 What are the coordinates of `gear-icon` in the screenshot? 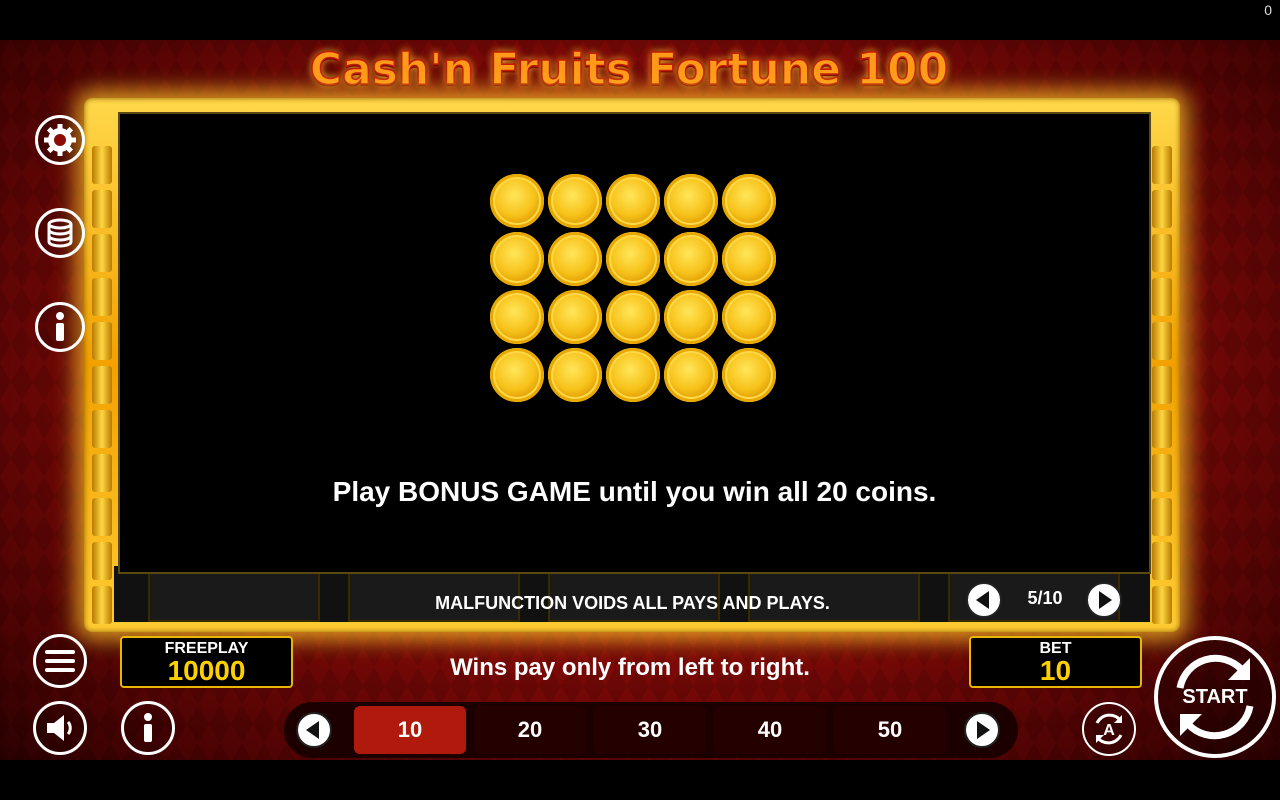 It's located at (60, 140).